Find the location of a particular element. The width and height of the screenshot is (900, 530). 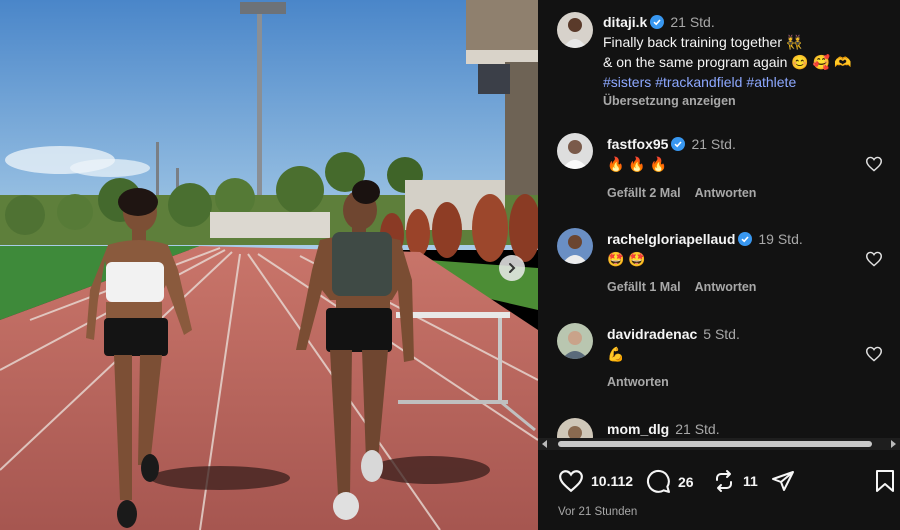

repost-button: 11 is located at coordinates (735, 481).